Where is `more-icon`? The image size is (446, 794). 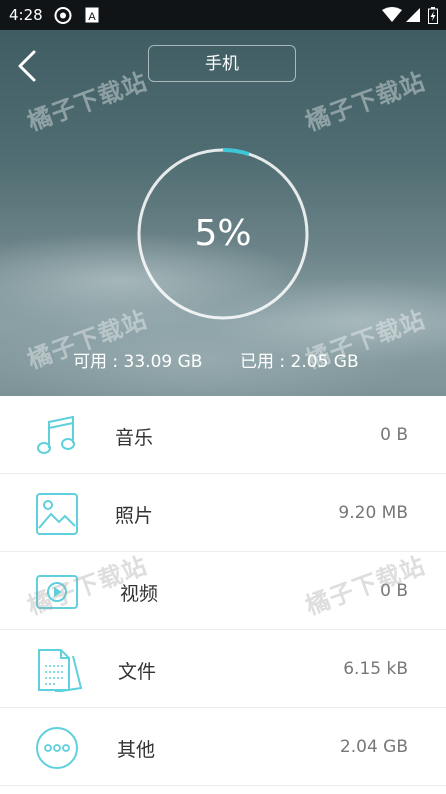 more-icon is located at coordinates (57, 748).